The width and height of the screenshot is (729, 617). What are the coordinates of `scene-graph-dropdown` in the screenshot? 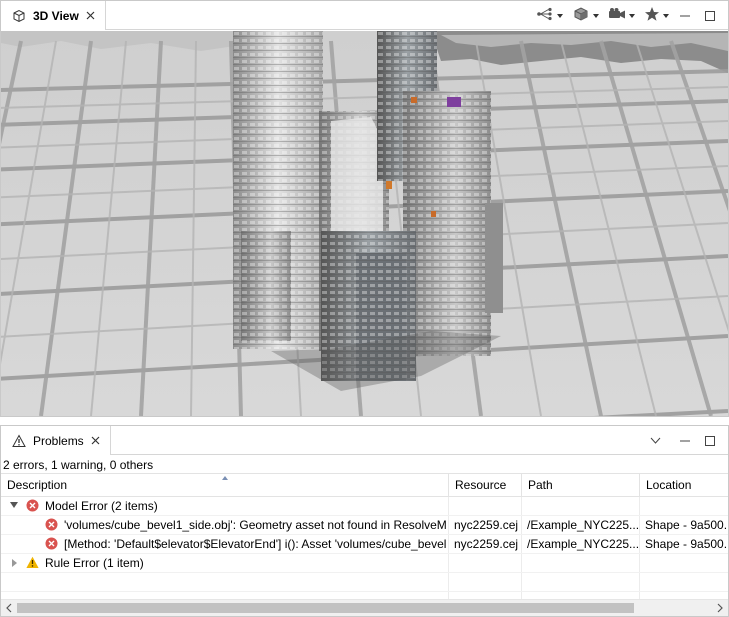 It's located at (549, 15).